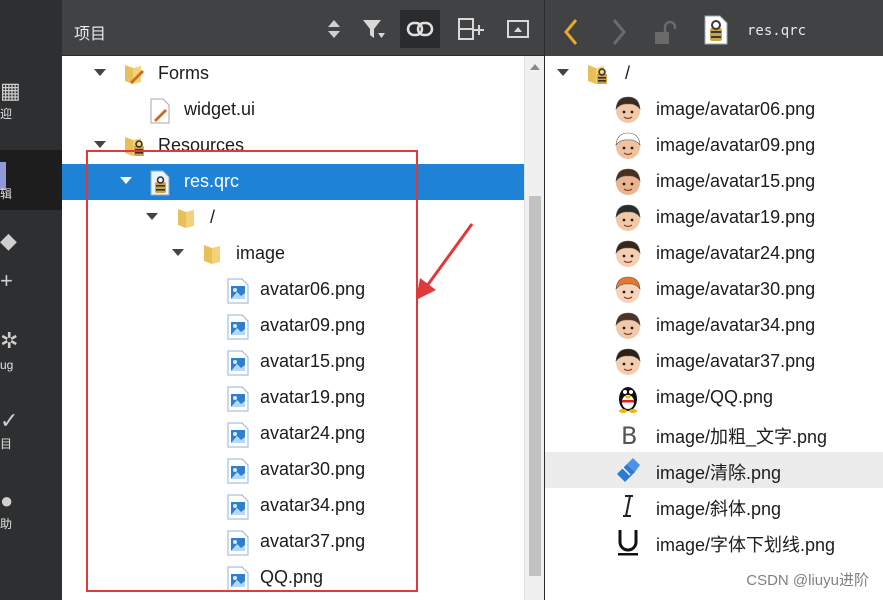 This screenshot has height=600, width=883. Describe the element at coordinates (777, 31) in the screenshot. I see `resource-path: res.qrc` at that location.